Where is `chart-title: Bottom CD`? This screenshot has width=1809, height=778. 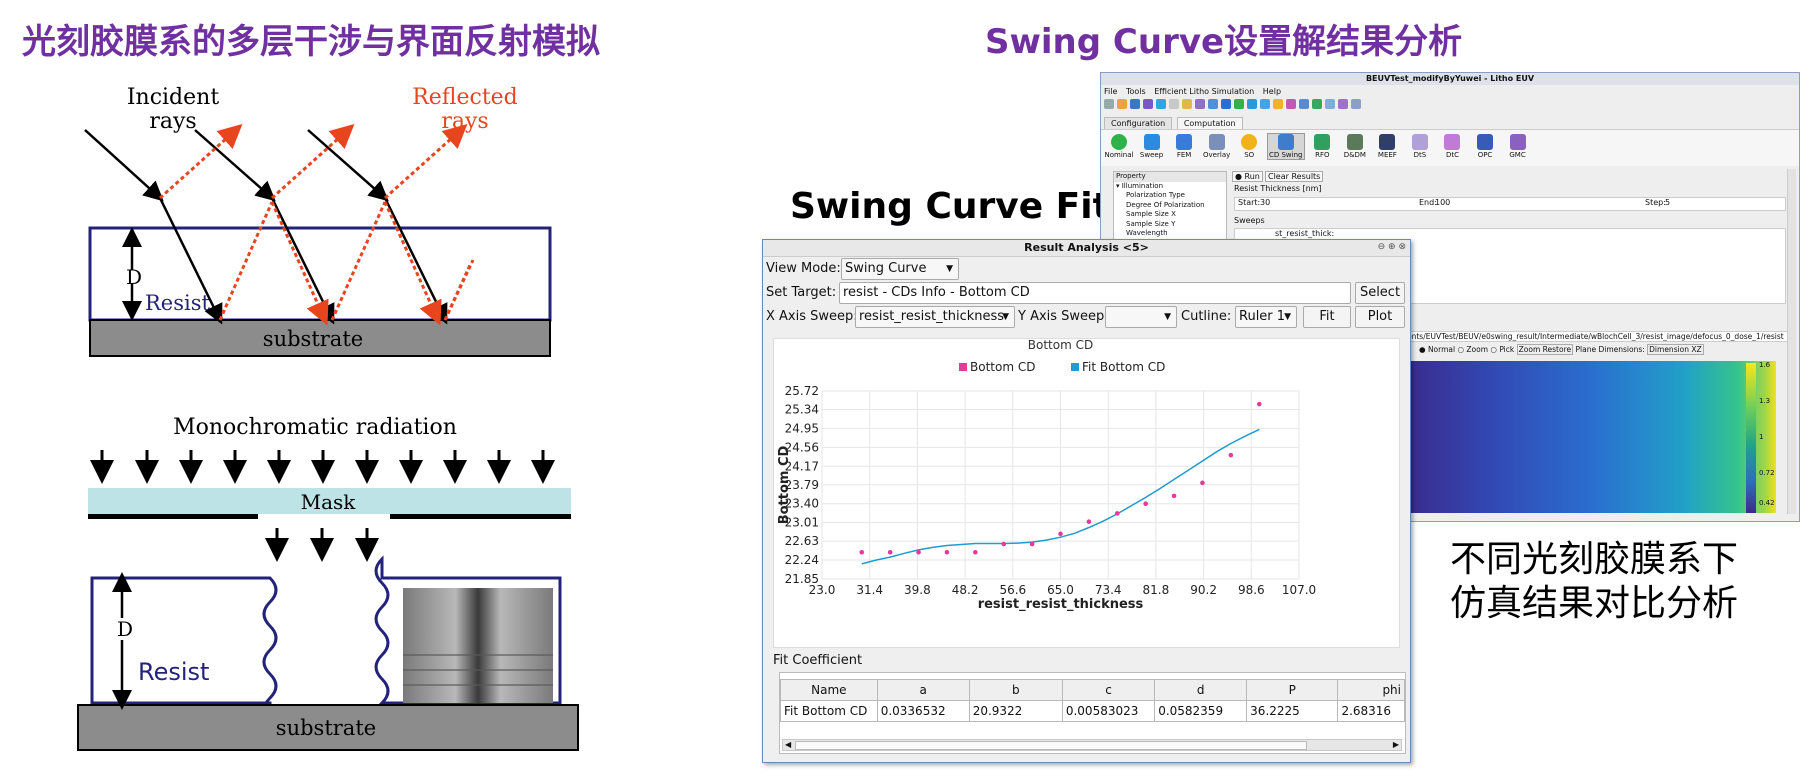
chart-title: Bottom CD is located at coordinates (1060, 345).